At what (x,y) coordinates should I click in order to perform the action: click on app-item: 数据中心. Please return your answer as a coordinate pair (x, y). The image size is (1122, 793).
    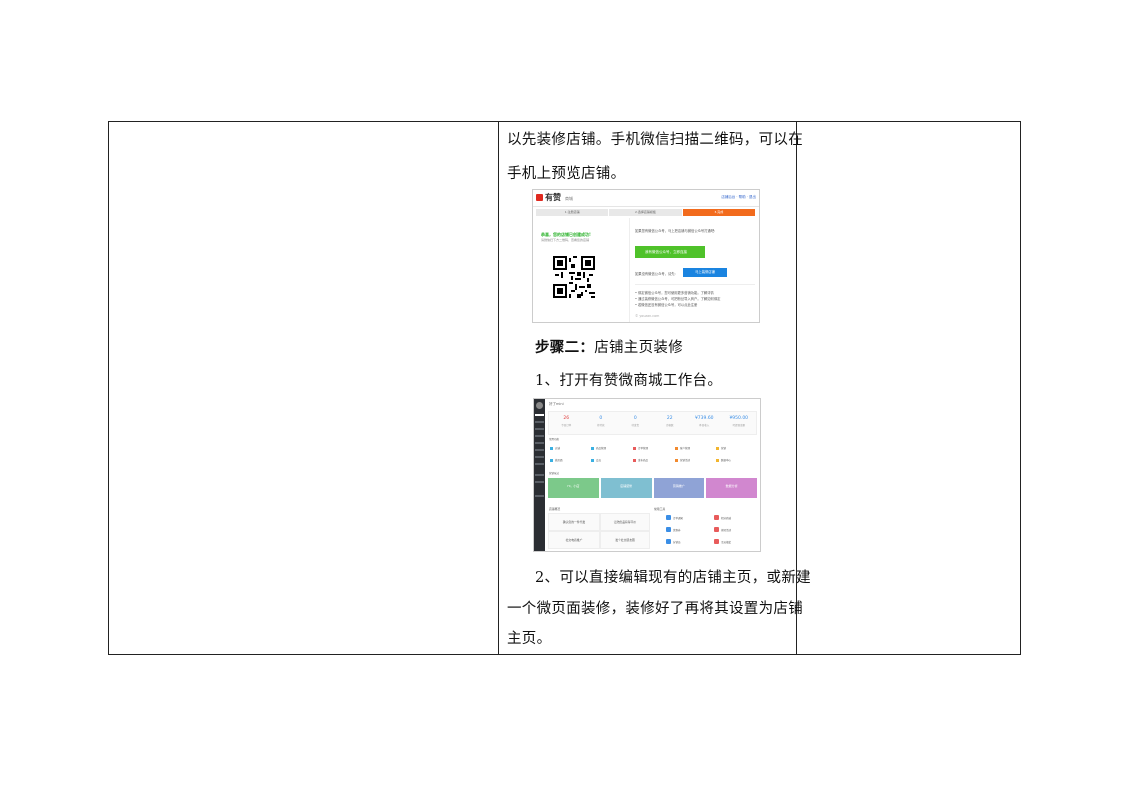
    Looking at the image, I should click on (731, 460).